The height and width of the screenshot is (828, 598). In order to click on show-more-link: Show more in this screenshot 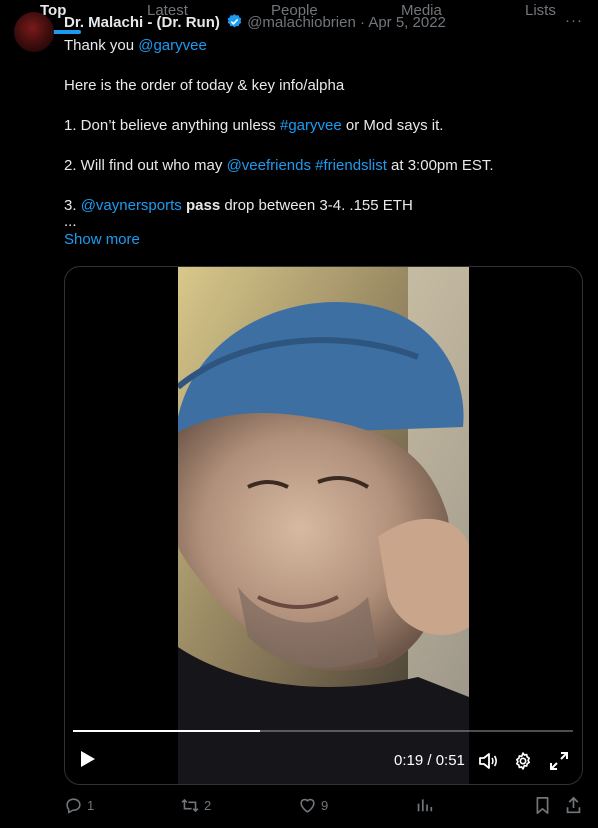, I will do `click(314, 240)`.